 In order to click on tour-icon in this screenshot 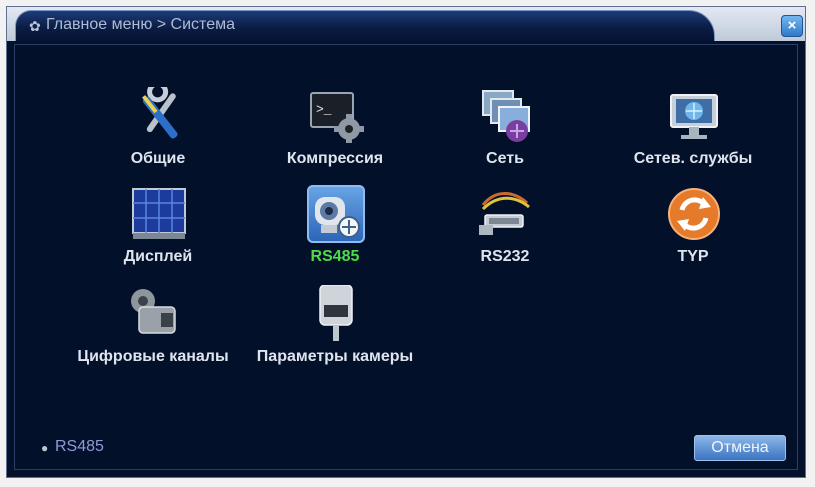, I will do `click(694, 214)`.